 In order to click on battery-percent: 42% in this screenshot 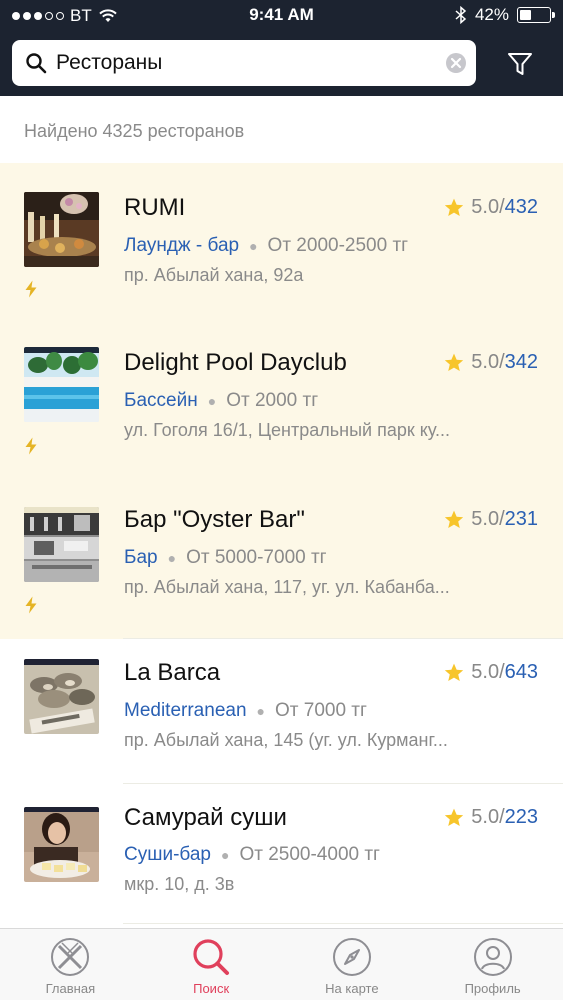, I will do `click(491, 14)`.